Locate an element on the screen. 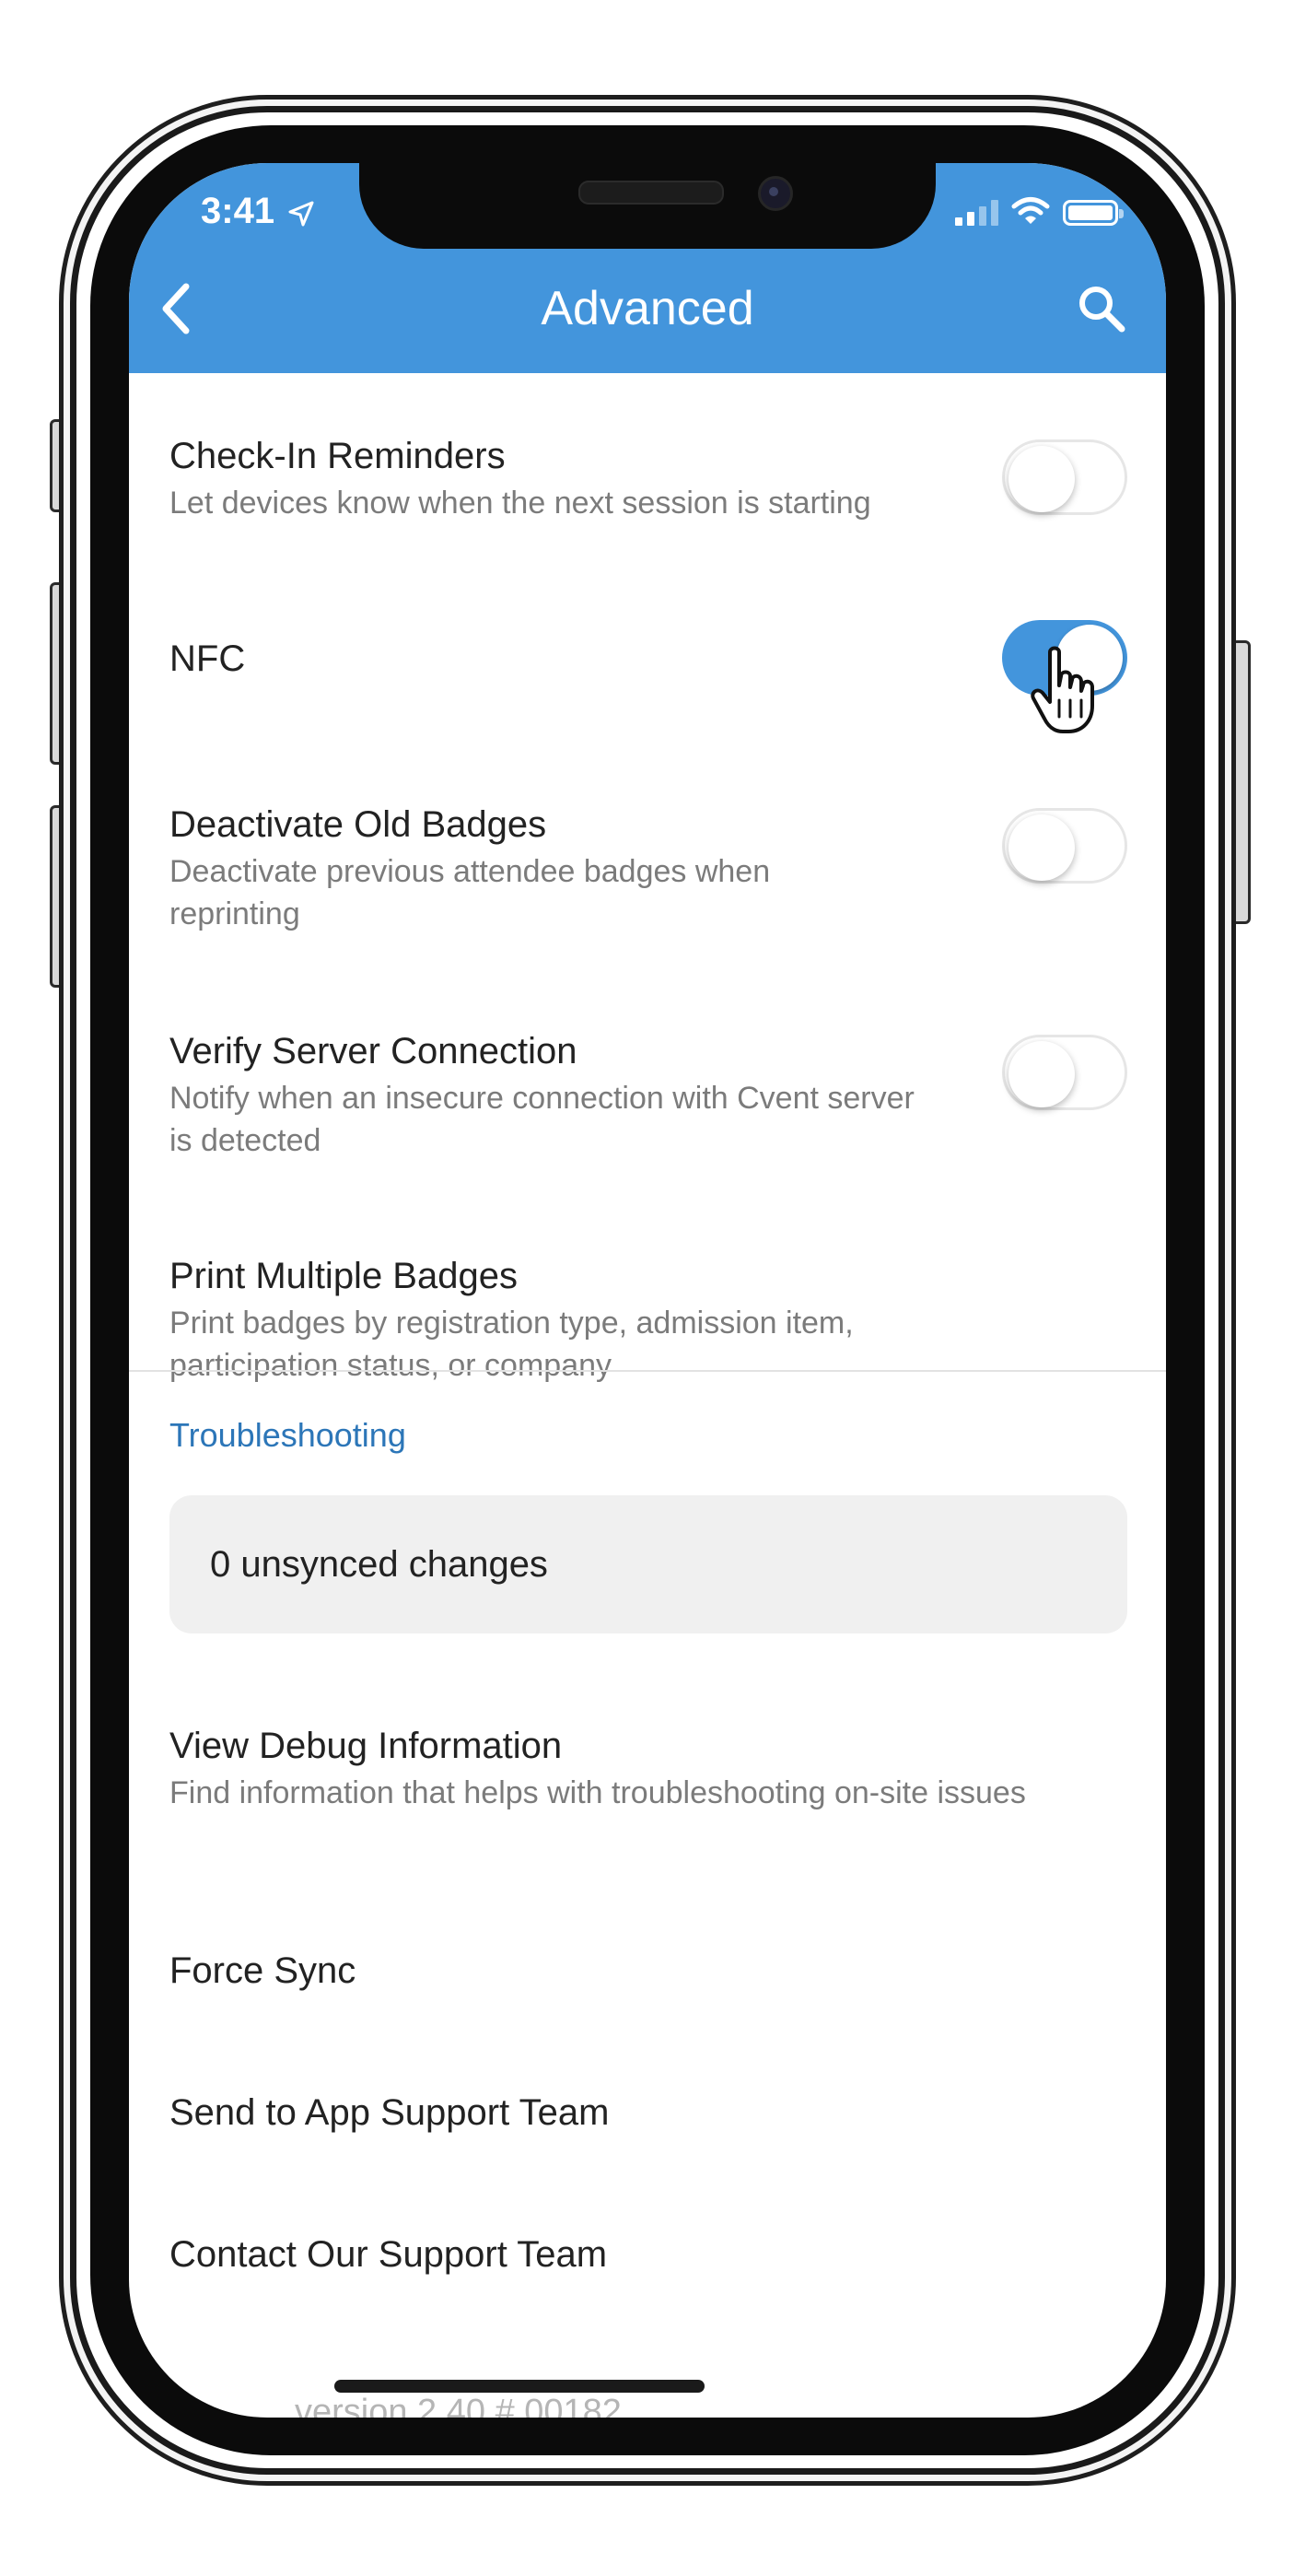 The image size is (1294, 2576). deactivate-old-badges-toggle is located at coordinates (1064, 846).